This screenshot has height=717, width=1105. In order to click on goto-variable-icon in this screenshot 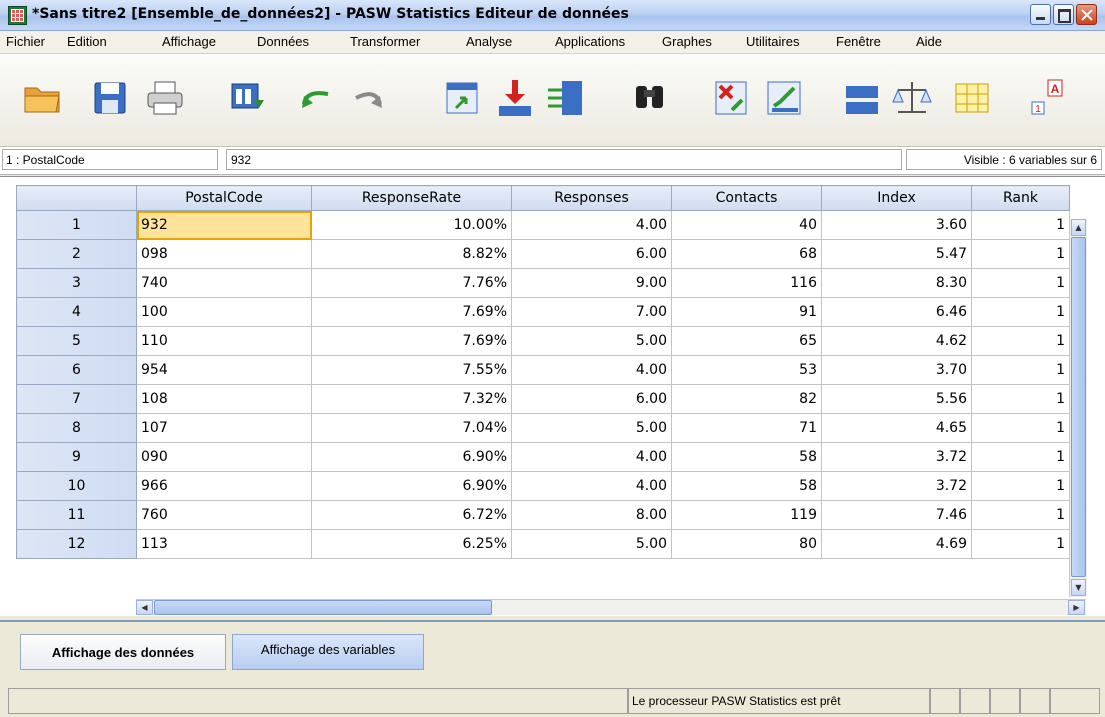, I will do `click(515, 98)`.